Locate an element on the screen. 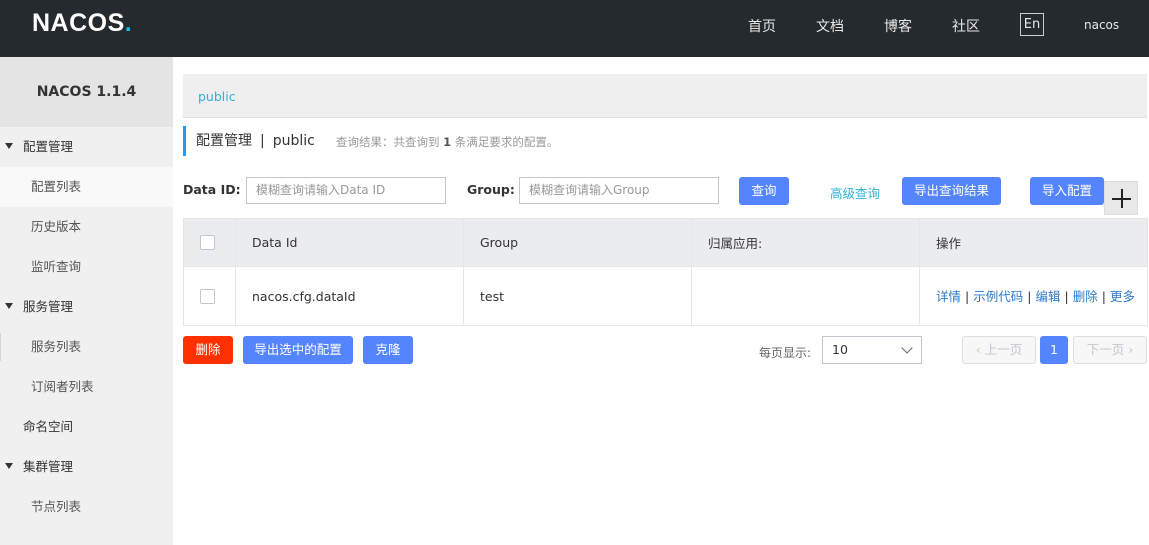  row-checkbox is located at coordinates (207, 296).